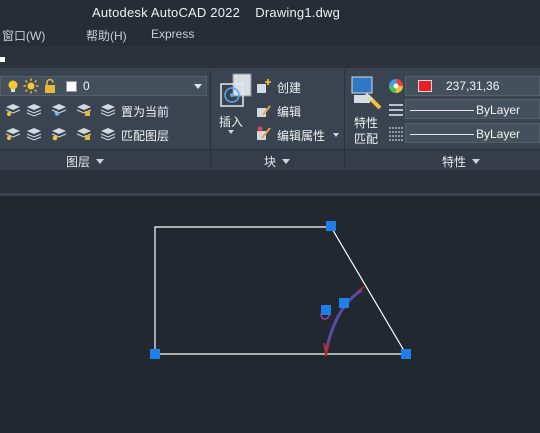 The height and width of the screenshot is (433, 540). I want to click on layers-panel-title: 图层, so click(85, 161).